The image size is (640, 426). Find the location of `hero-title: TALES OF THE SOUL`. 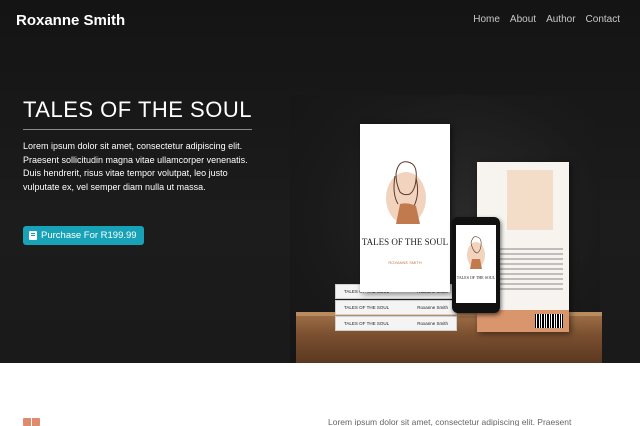

hero-title: TALES OF THE SOUL is located at coordinates (137, 109).